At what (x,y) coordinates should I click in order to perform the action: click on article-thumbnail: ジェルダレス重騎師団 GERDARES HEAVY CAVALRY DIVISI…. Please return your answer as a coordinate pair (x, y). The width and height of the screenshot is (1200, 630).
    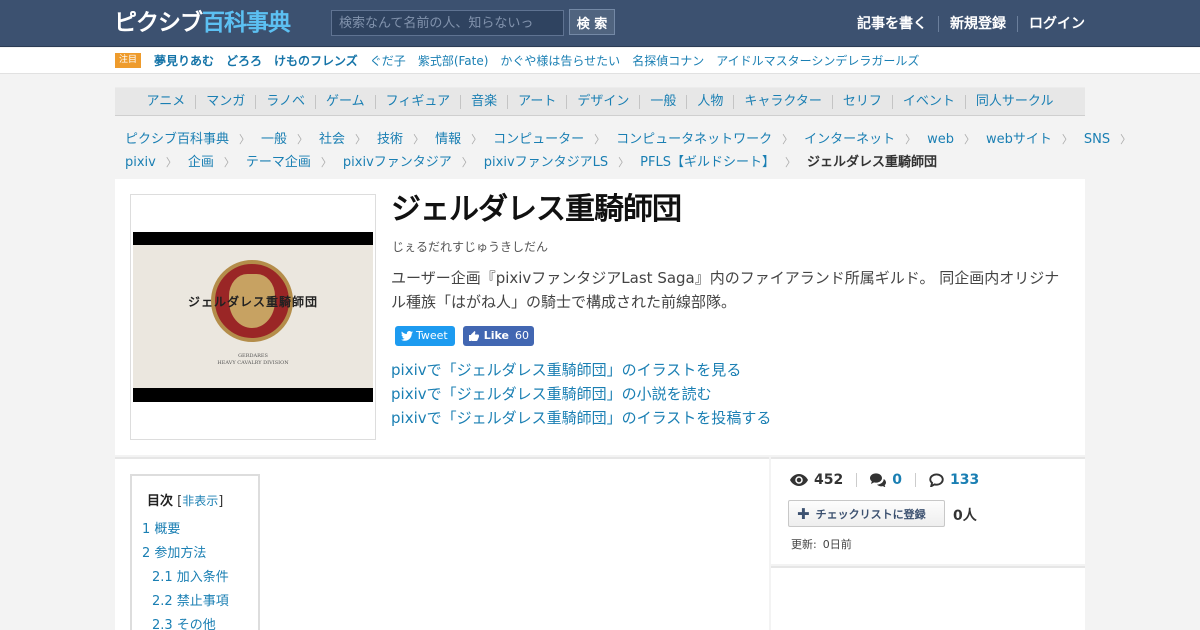
    Looking at the image, I should click on (253, 317).